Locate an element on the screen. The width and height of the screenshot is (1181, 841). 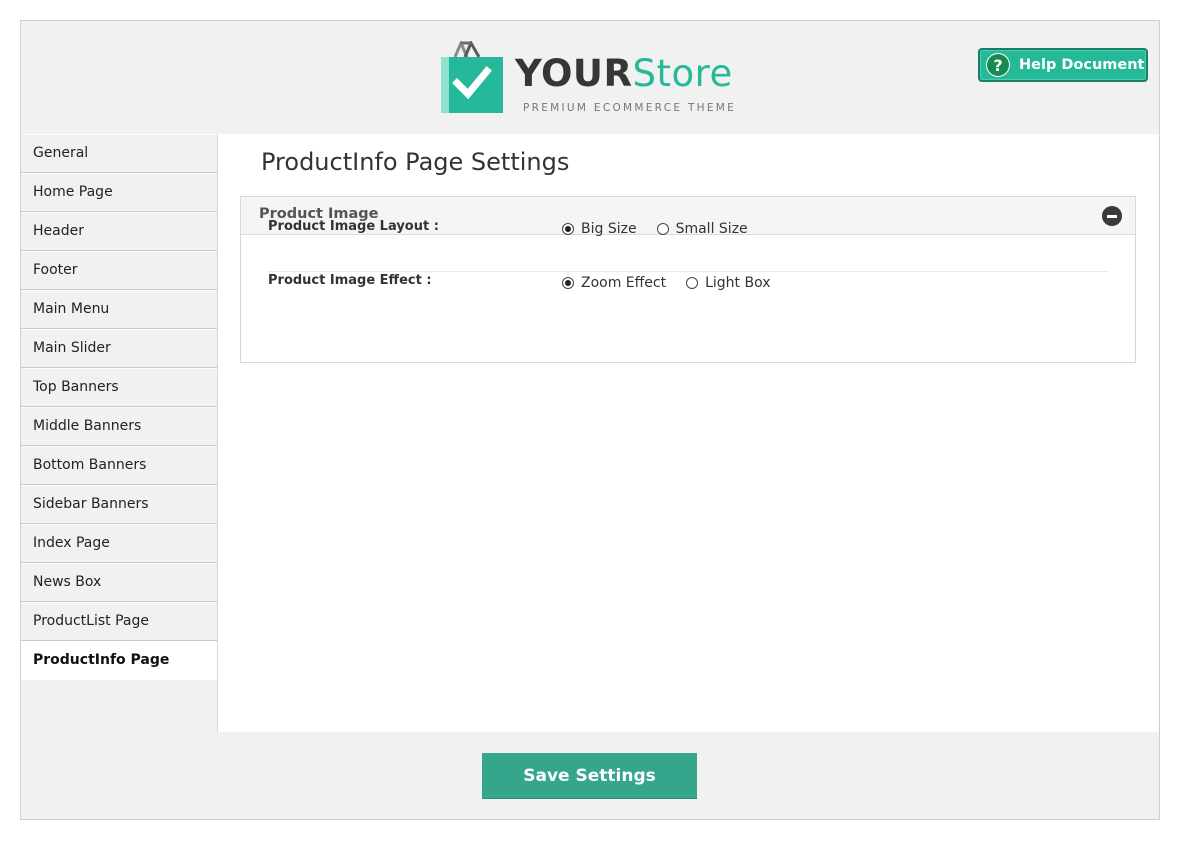
shopping-bag-check-icon is located at coordinates (472, 77).